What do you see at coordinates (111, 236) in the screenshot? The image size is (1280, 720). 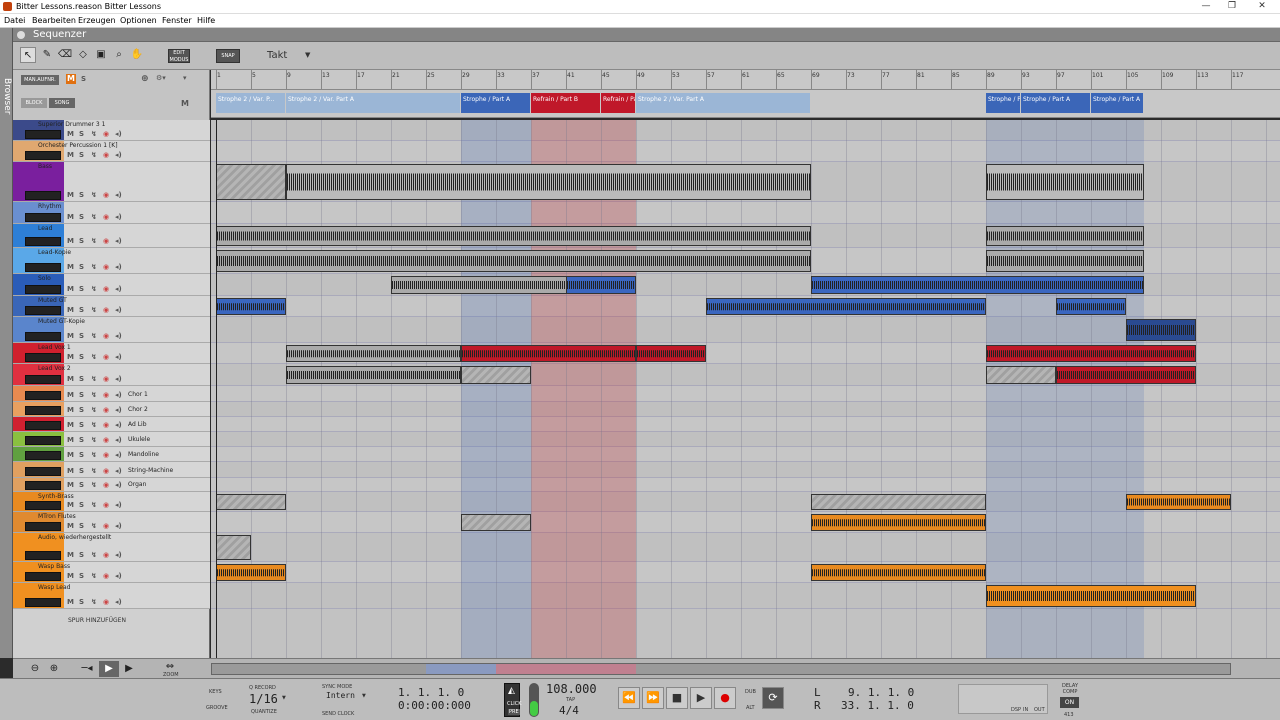 I see `track-row: Lead M S ↯ ◉ ◂)` at bounding box center [111, 236].